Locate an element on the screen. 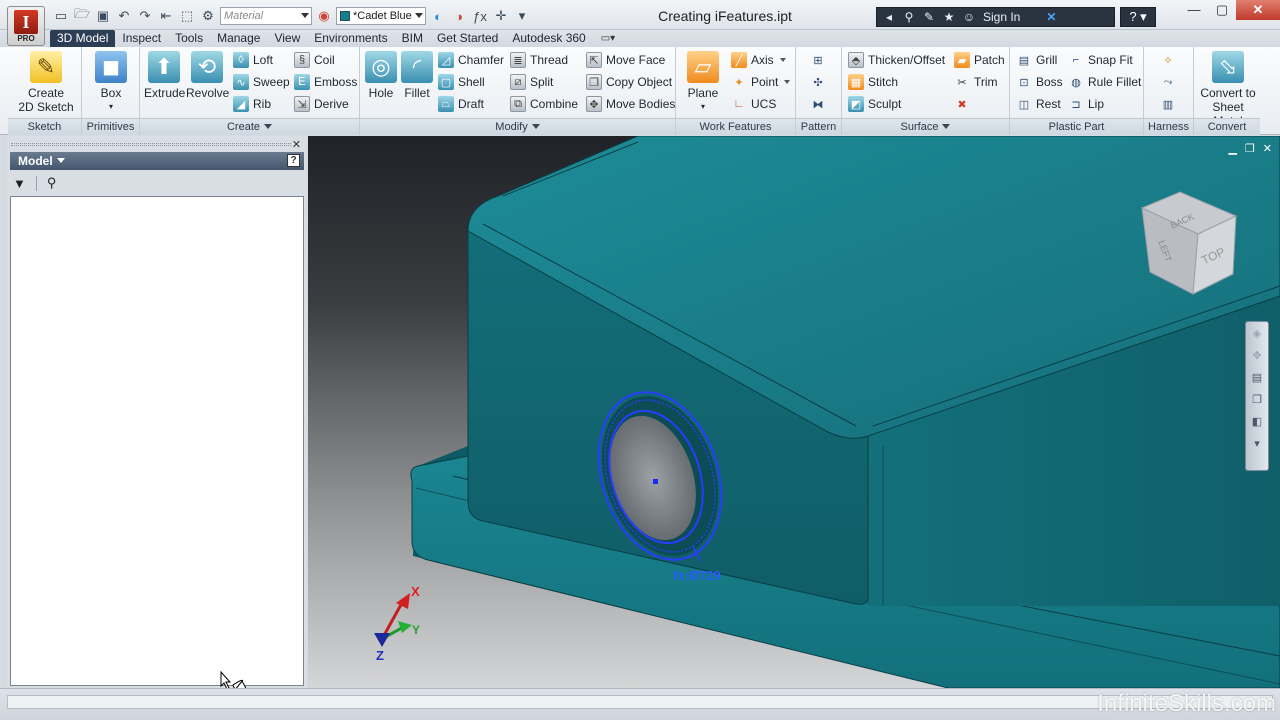  harness-tool-3-button: ▥ is located at coordinates (1168, 104).